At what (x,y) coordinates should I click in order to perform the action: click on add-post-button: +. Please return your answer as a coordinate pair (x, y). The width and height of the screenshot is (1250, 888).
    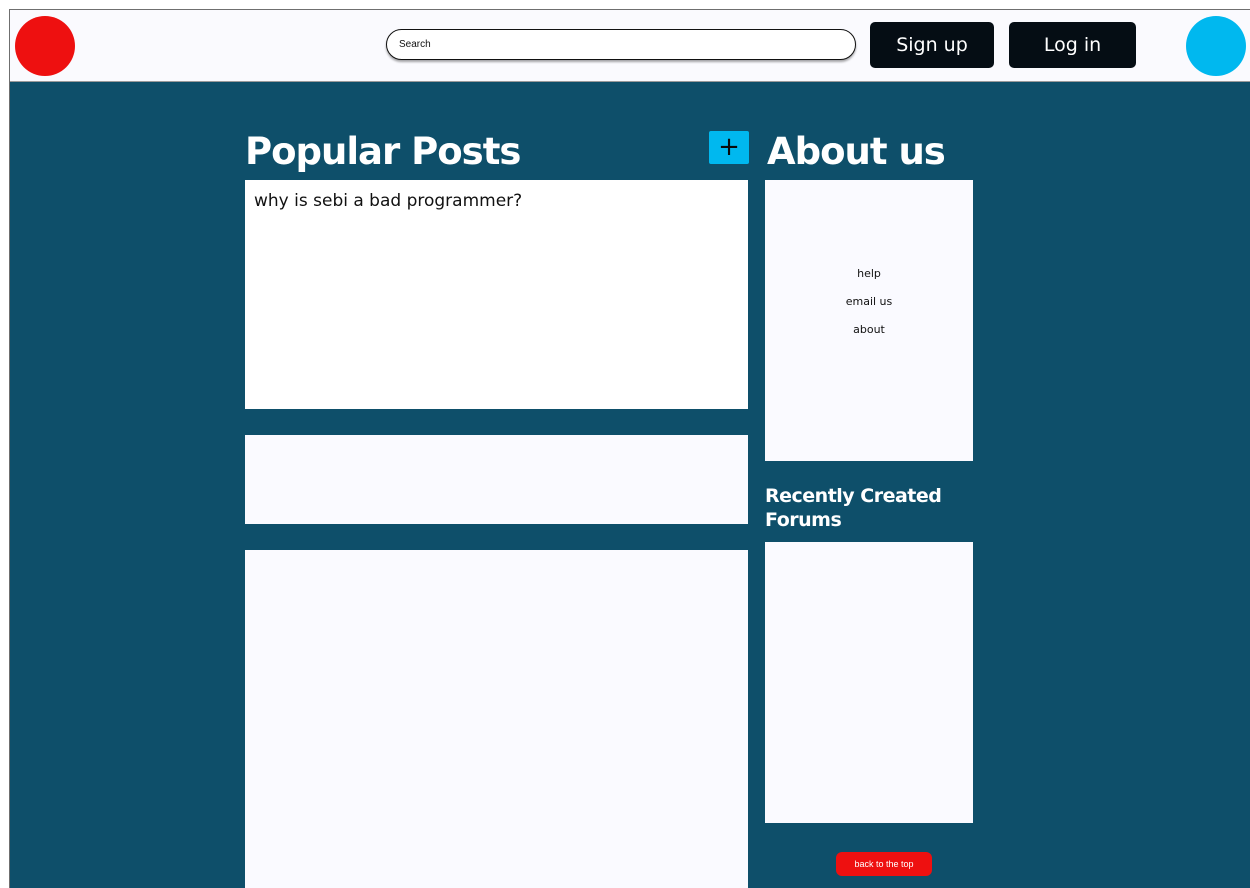
    Looking at the image, I should click on (729, 147).